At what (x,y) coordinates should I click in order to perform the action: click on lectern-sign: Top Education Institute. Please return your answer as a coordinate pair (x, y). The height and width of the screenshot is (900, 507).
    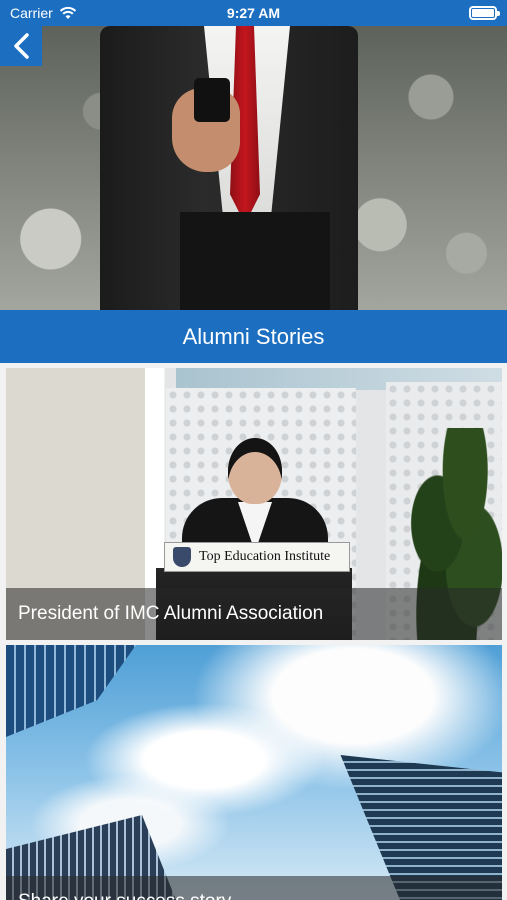
    Looking at the image, I should click on (257, 557).